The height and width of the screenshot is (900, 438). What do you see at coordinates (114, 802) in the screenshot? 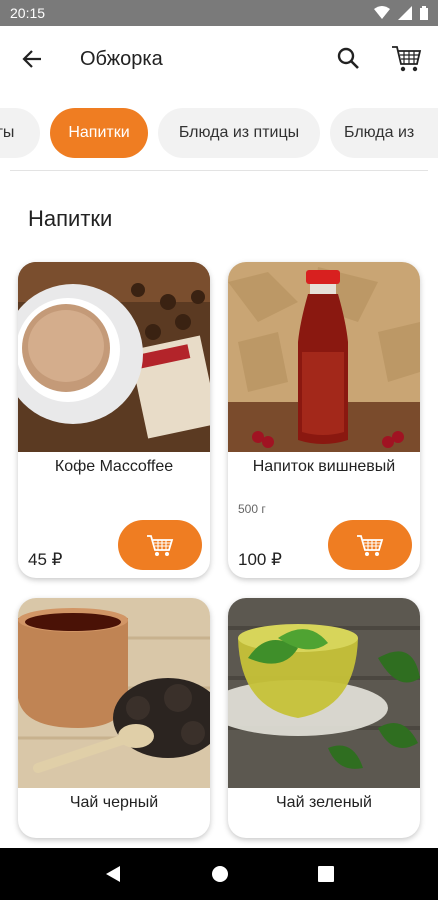
I see `product-name: Чай черный` at bounding box center [114, 802].